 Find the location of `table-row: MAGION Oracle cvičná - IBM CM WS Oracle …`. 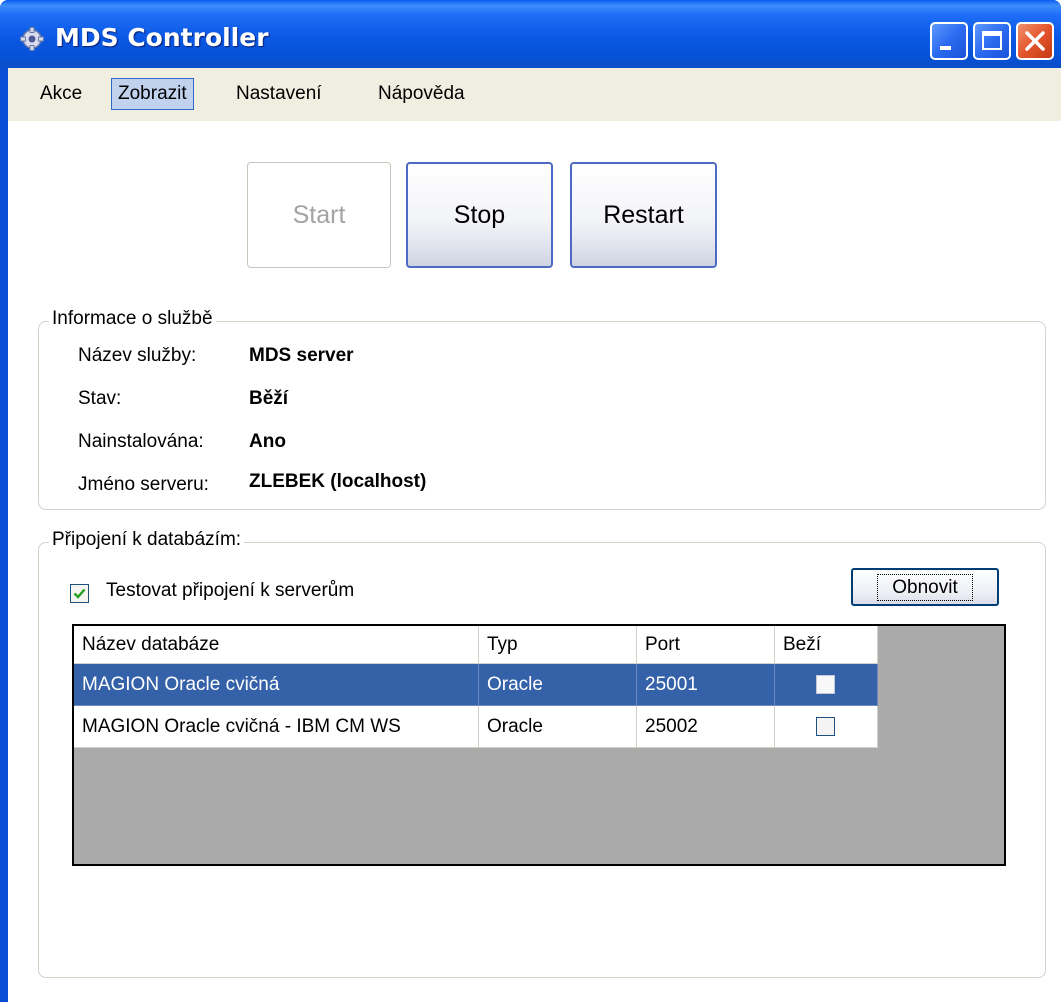

table-row: MAGION Oracle cvičná - IBM CM WS Oracle … is located at coordinates (476, 727).